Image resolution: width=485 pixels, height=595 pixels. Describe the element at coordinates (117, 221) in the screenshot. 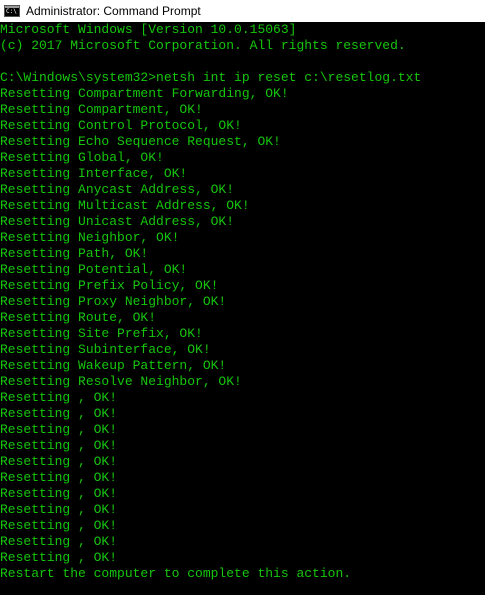

I see `console-line: Resetting Unicast Address, OK!` at that location.